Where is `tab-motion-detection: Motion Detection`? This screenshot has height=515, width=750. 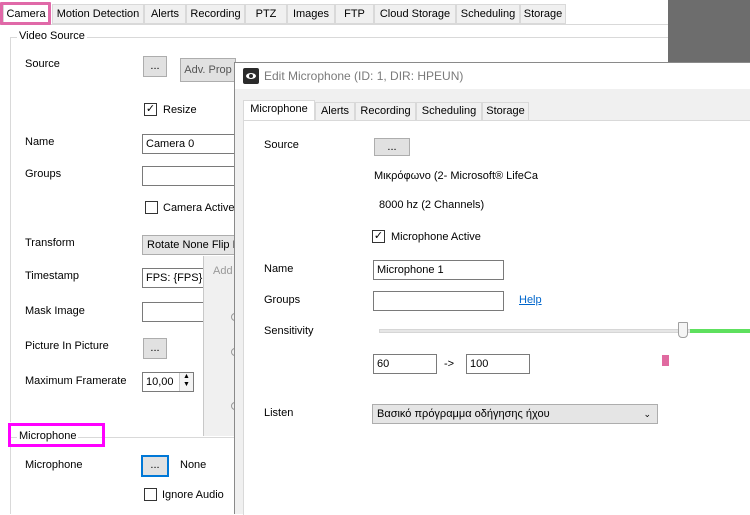
tab-motion-detection: Motion Detection is located at coordinates (98, 14).